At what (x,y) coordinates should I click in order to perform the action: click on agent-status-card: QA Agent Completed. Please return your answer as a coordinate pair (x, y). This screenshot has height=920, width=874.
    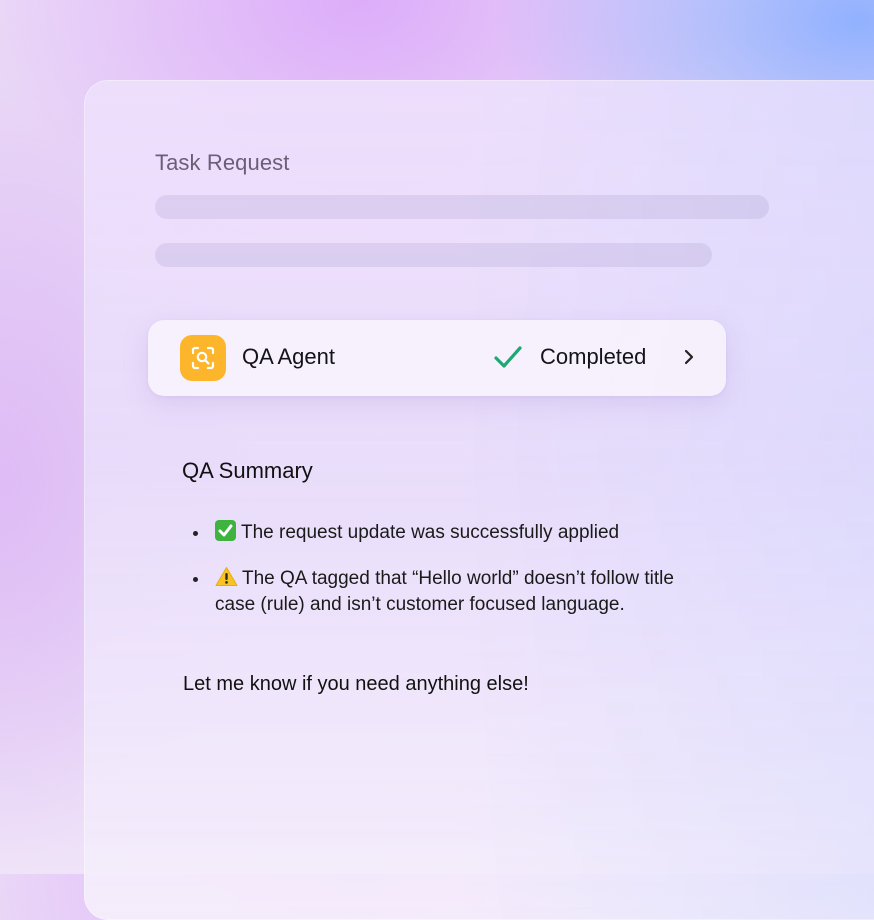
    Looking at the image, I should click on (437, 358).